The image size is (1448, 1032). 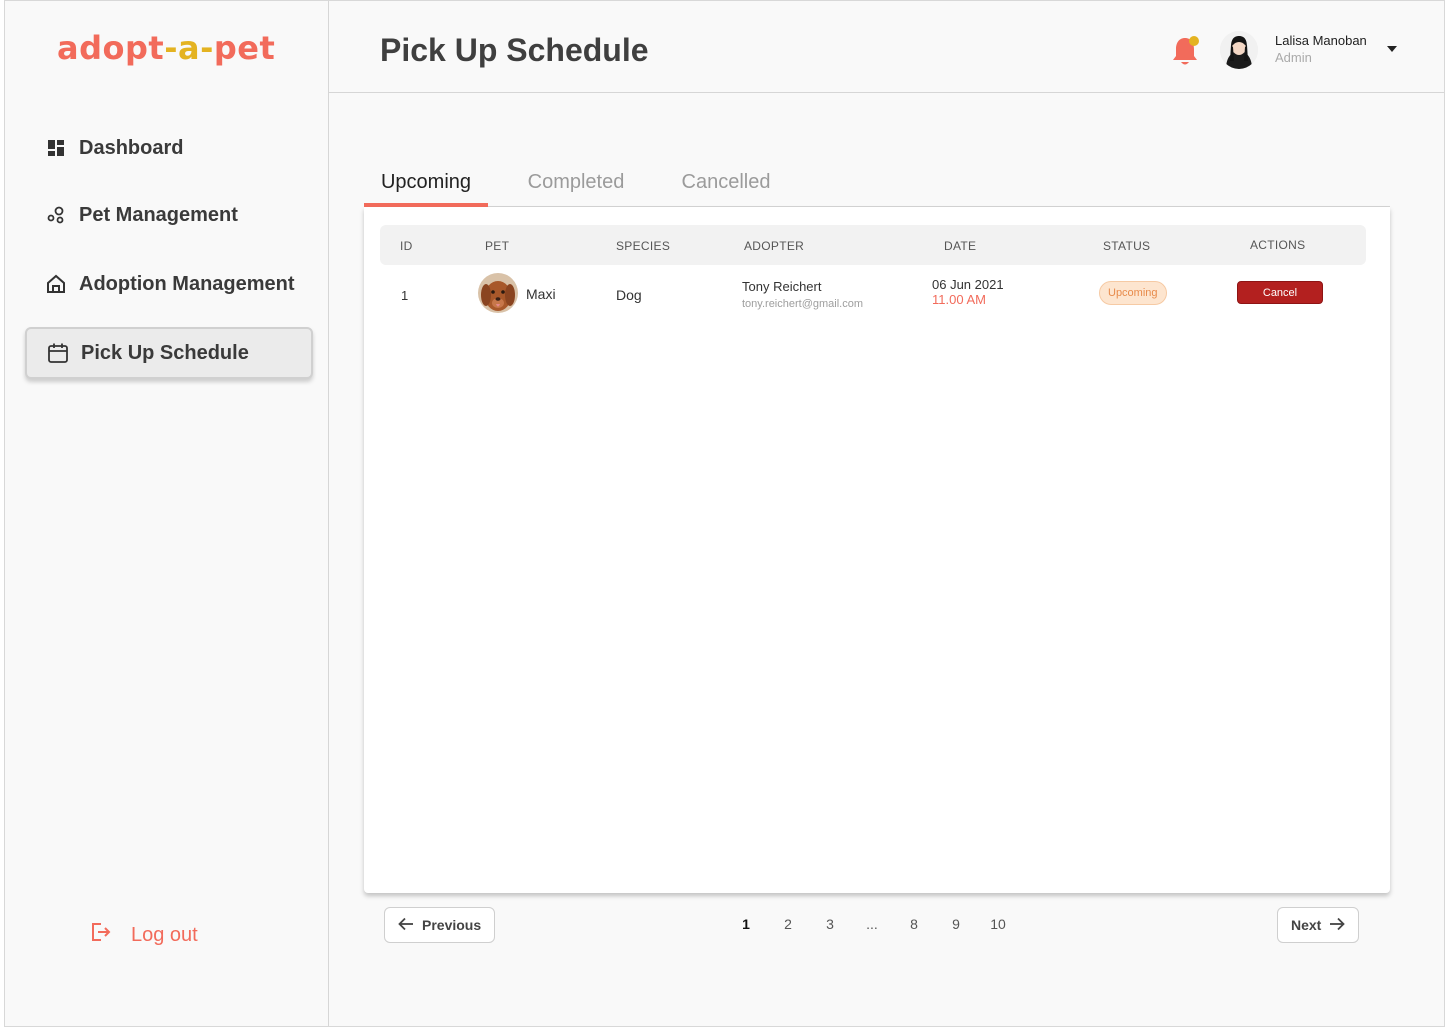 What do you see at coordinates (158, 214) in the screenshot?
I see `sidebar-item-label: Pet Management` at bounding box center [158, 214].